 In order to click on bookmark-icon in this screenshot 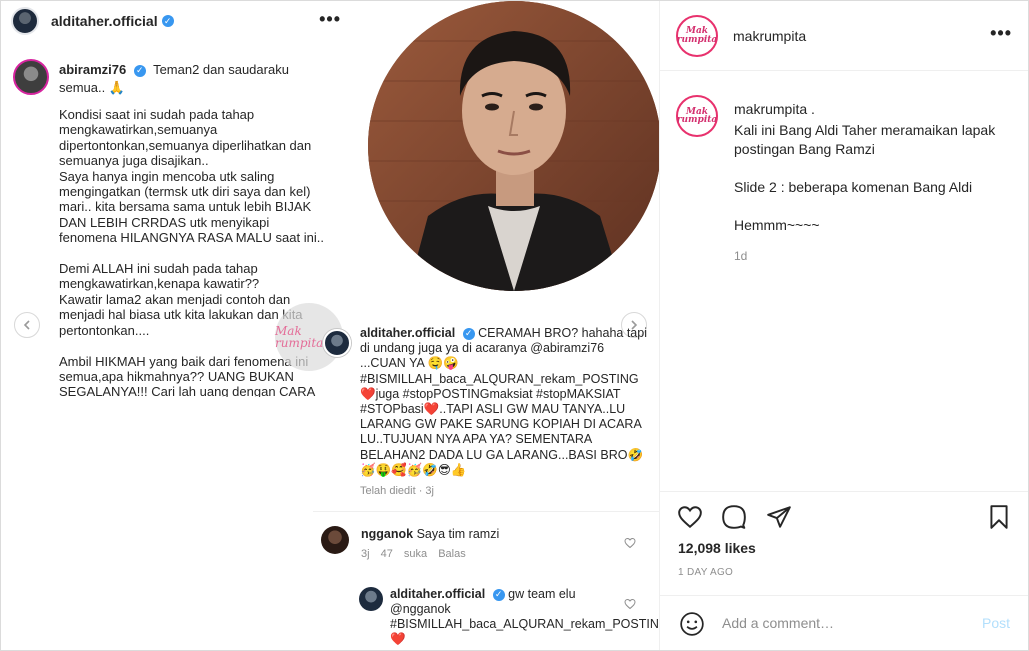, I will do `click(999, 517)`.